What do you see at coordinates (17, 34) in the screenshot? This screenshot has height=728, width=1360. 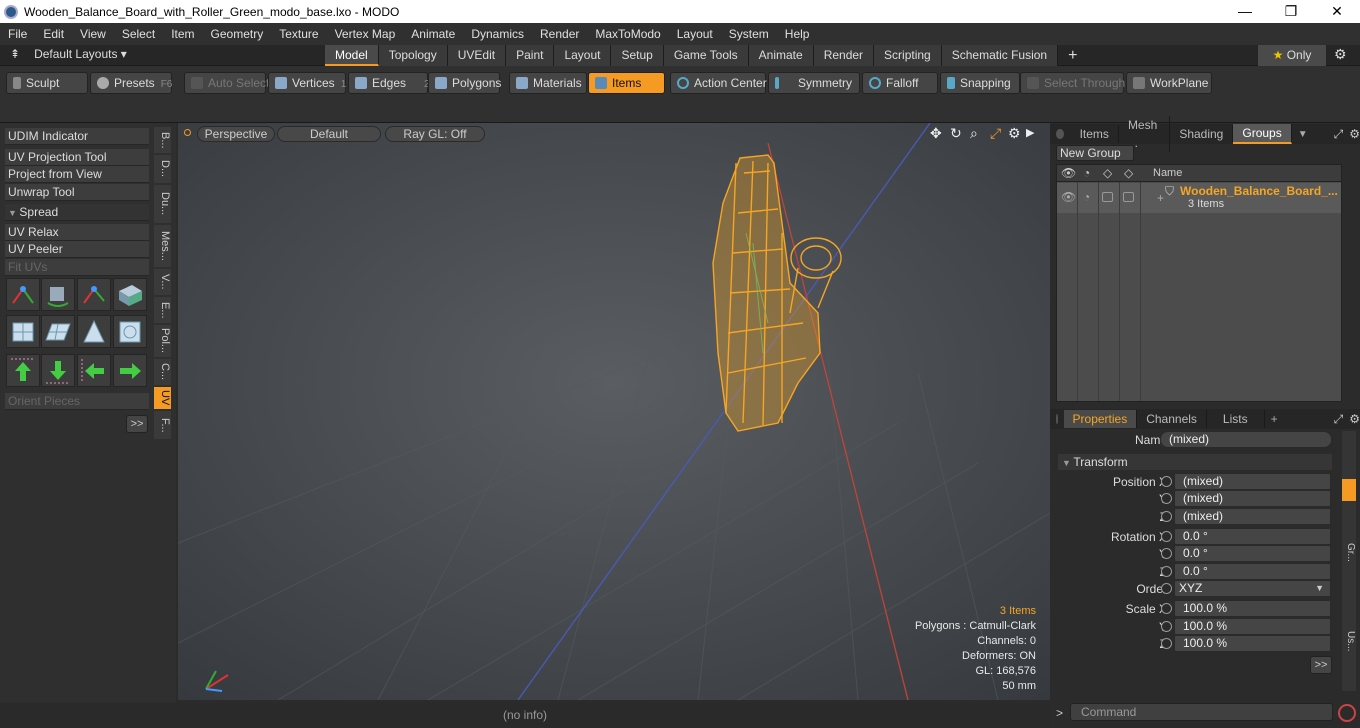 I see `menu-file: File` at bounding box center [17, 34].